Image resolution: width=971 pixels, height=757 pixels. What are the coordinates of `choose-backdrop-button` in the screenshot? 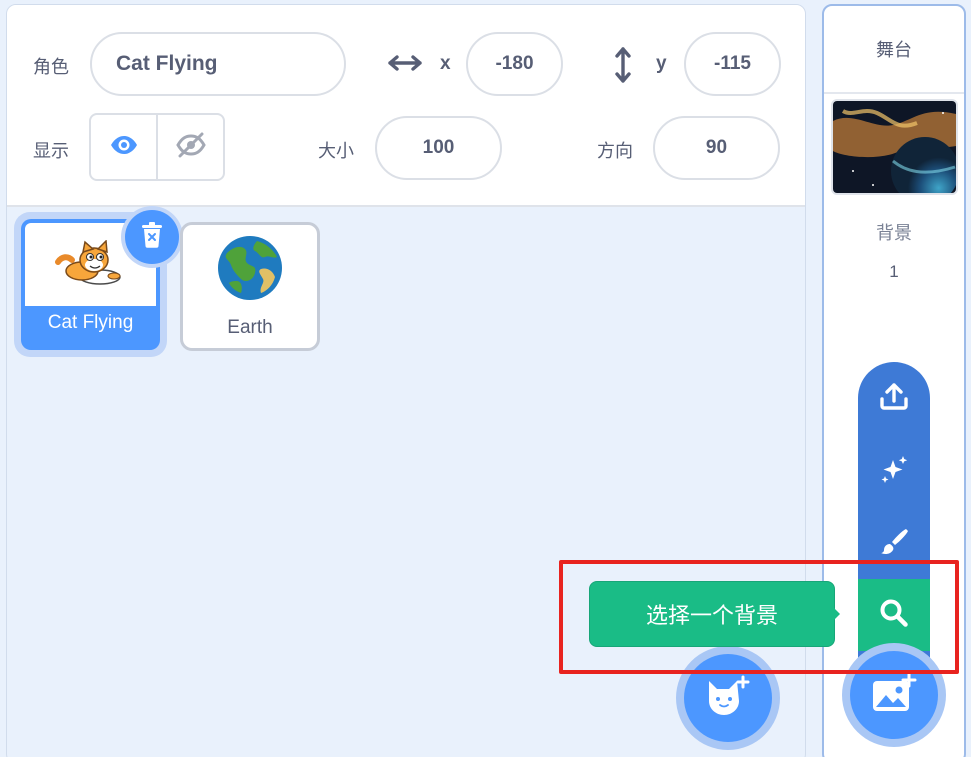 It's located at (894, 695).